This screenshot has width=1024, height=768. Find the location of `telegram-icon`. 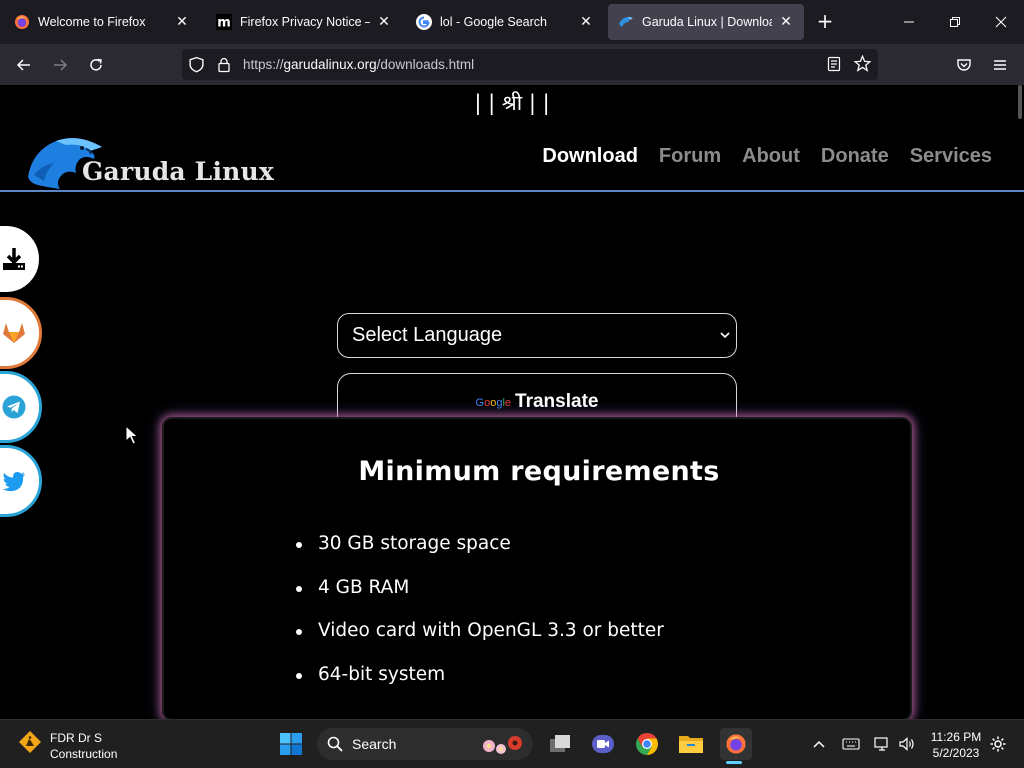

telegram-icon is located at coordinates (14, 407).